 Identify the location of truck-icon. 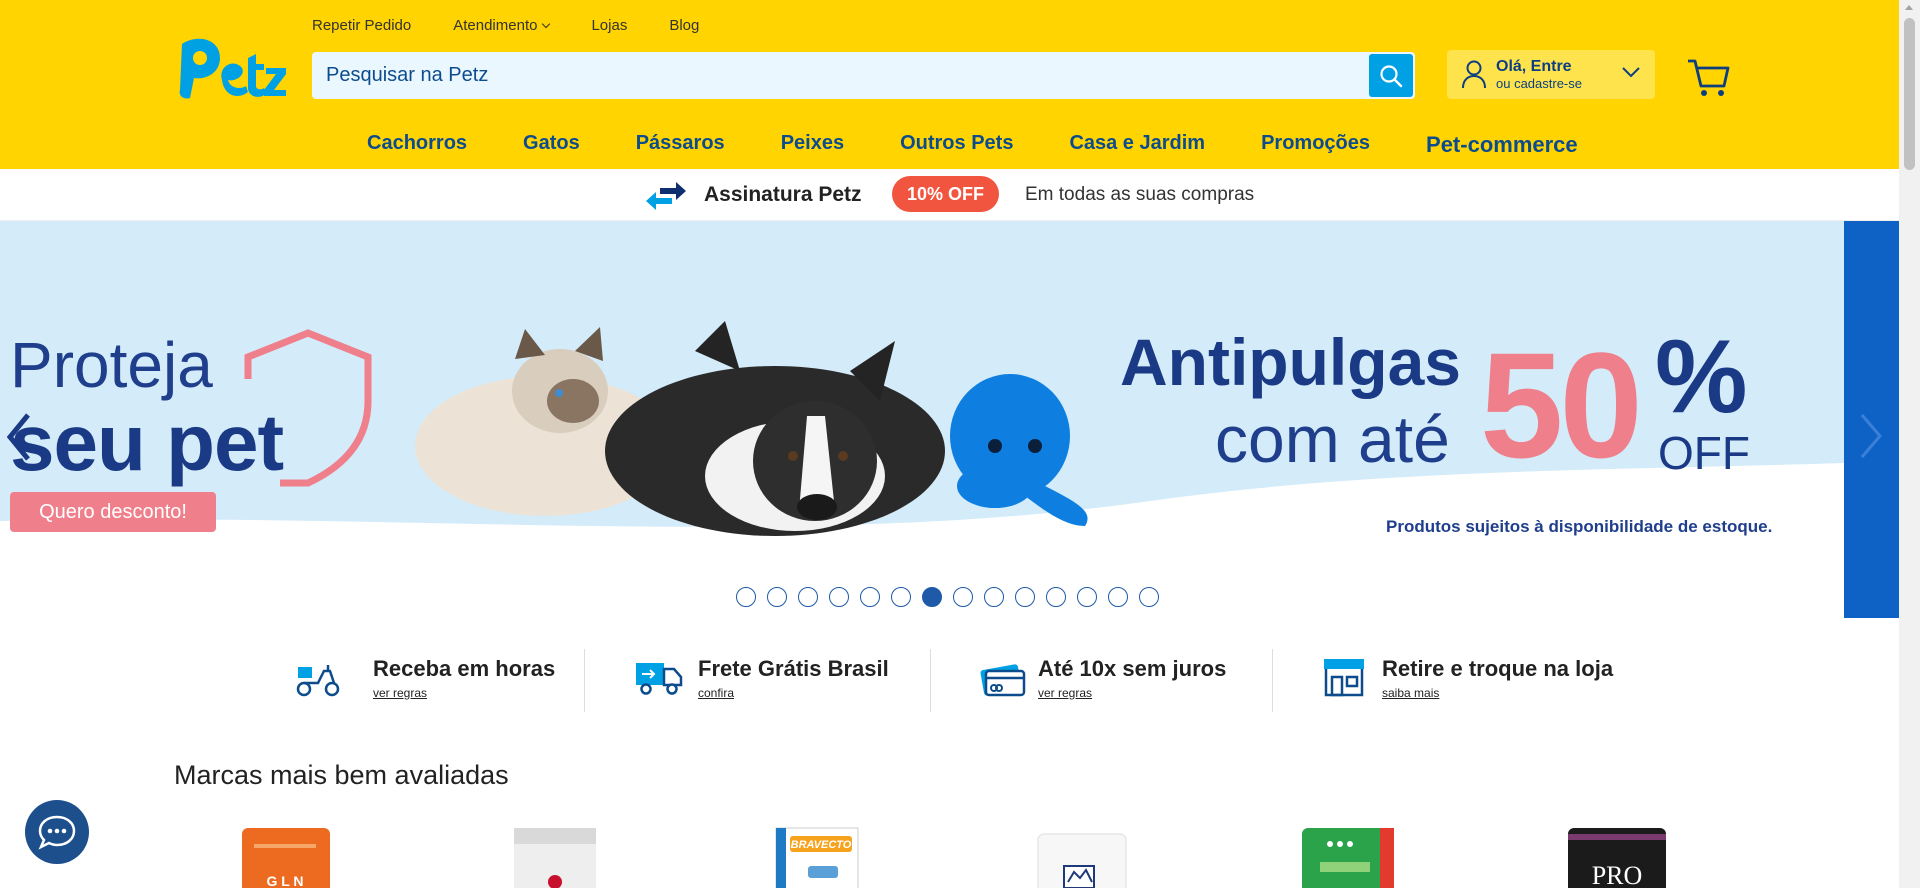
(659, 679).